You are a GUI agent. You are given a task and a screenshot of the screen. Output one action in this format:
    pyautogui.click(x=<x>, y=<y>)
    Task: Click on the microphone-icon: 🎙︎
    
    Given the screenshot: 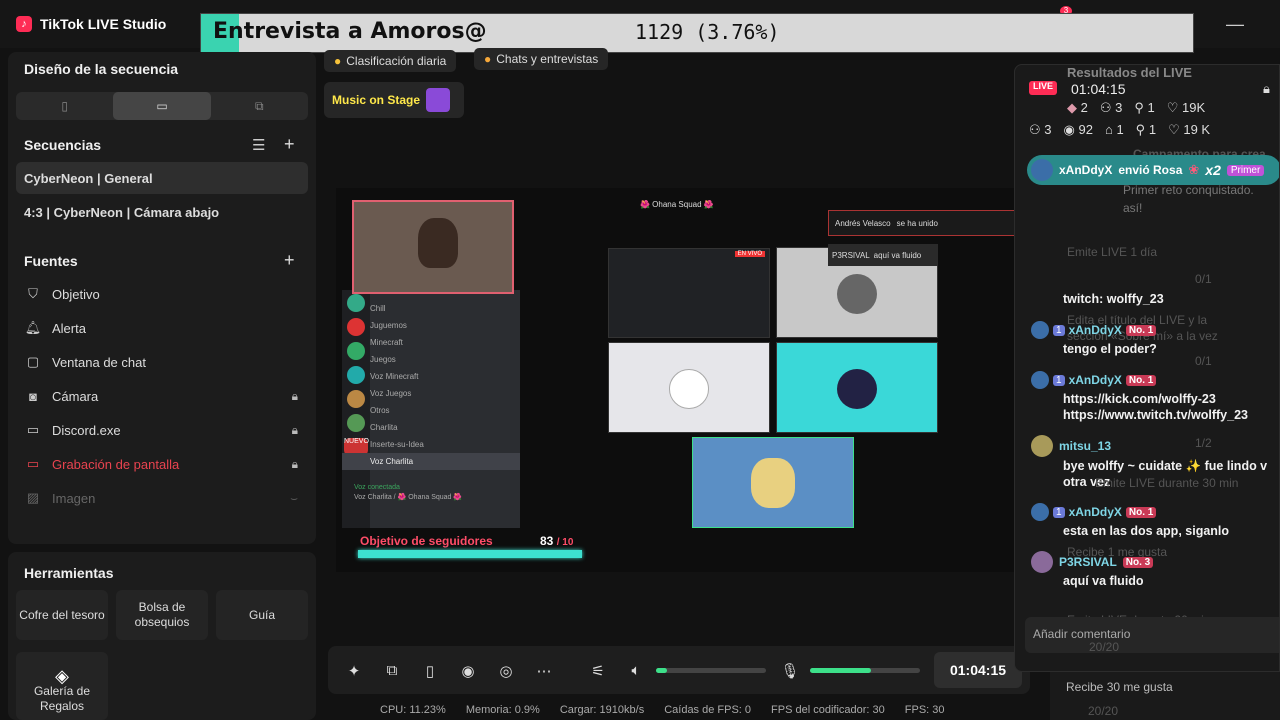 What is the action you would take?
    pyautogui.click(x=790, y=671)
    